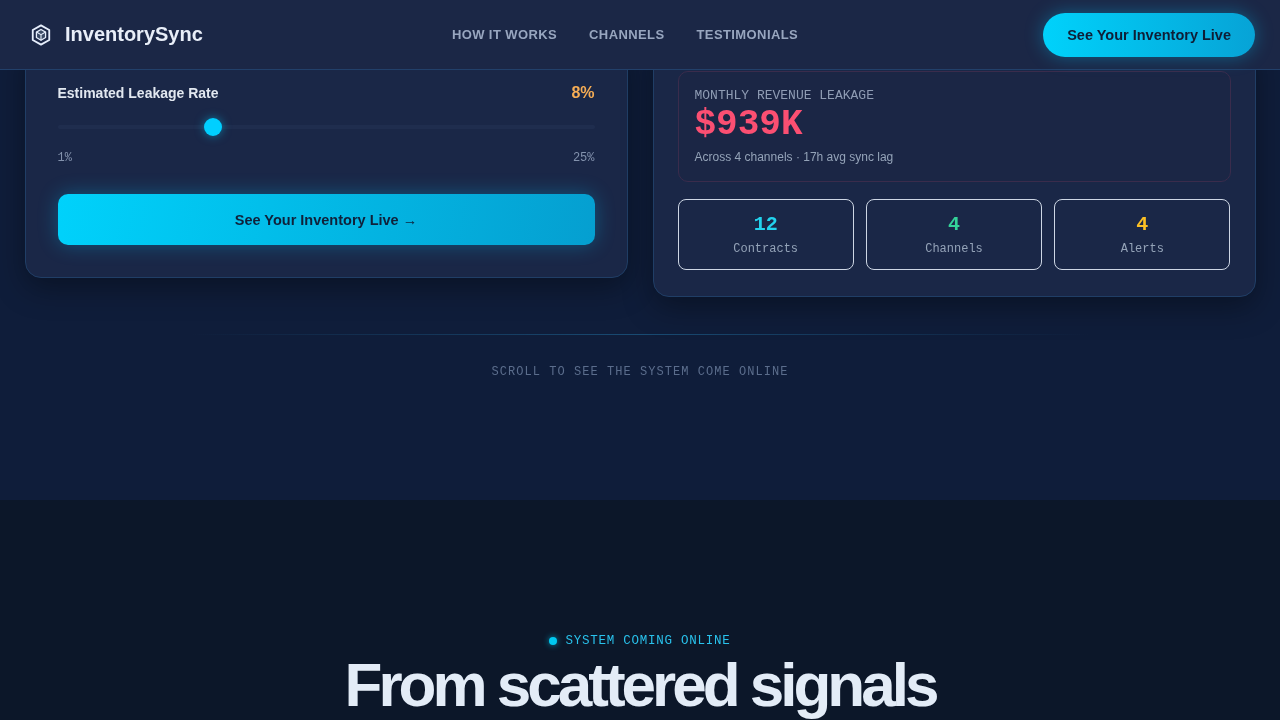  Describe the element at coordinates (784, 95) in the screenshot. I see `leakage-label: MONTHLY REVENUE LEAKAGE` at that location.